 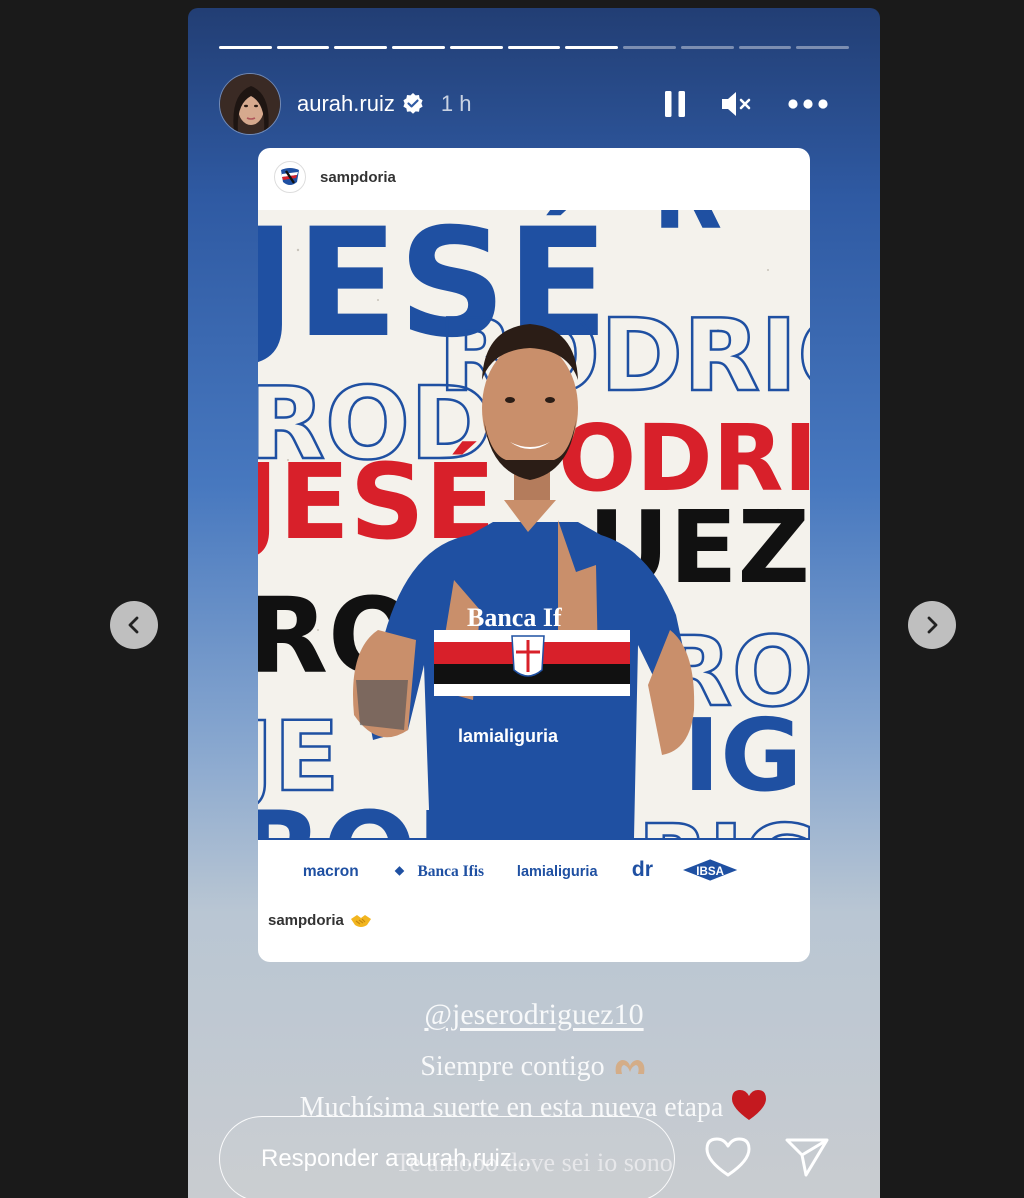 I want to click on verified-icon, so click(x=413, y=103).